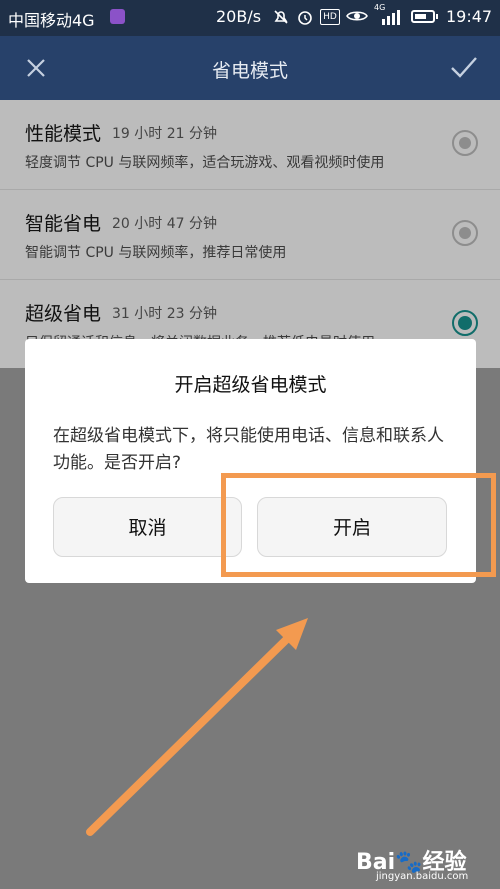  What do you see at coordinates (426, 861) in the screenshot?
I see `watermark: Bai🐾经验 jingyan.baidu.com` at bounding box center [426, 861].